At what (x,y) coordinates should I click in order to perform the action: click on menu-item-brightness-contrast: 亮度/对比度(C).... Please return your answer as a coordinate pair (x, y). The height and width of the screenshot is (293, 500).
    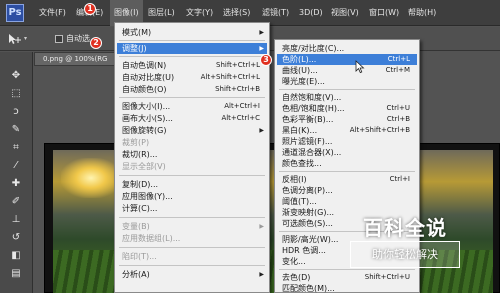
    Looking at the image, I should click on (347, 48).